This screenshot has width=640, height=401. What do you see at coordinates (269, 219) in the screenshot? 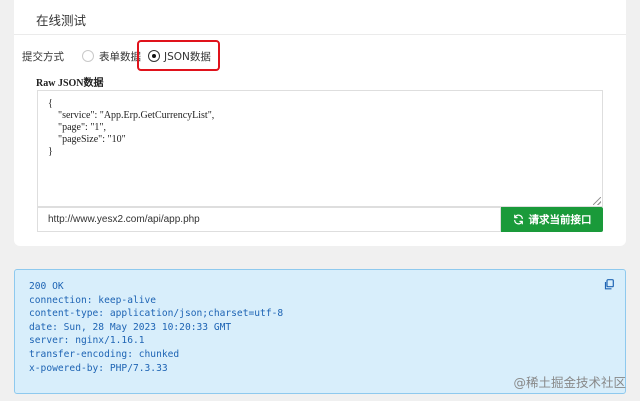
I see `api-url-input: http://www.yesx2.com/api/app.php` at bounding box center [269, 219].